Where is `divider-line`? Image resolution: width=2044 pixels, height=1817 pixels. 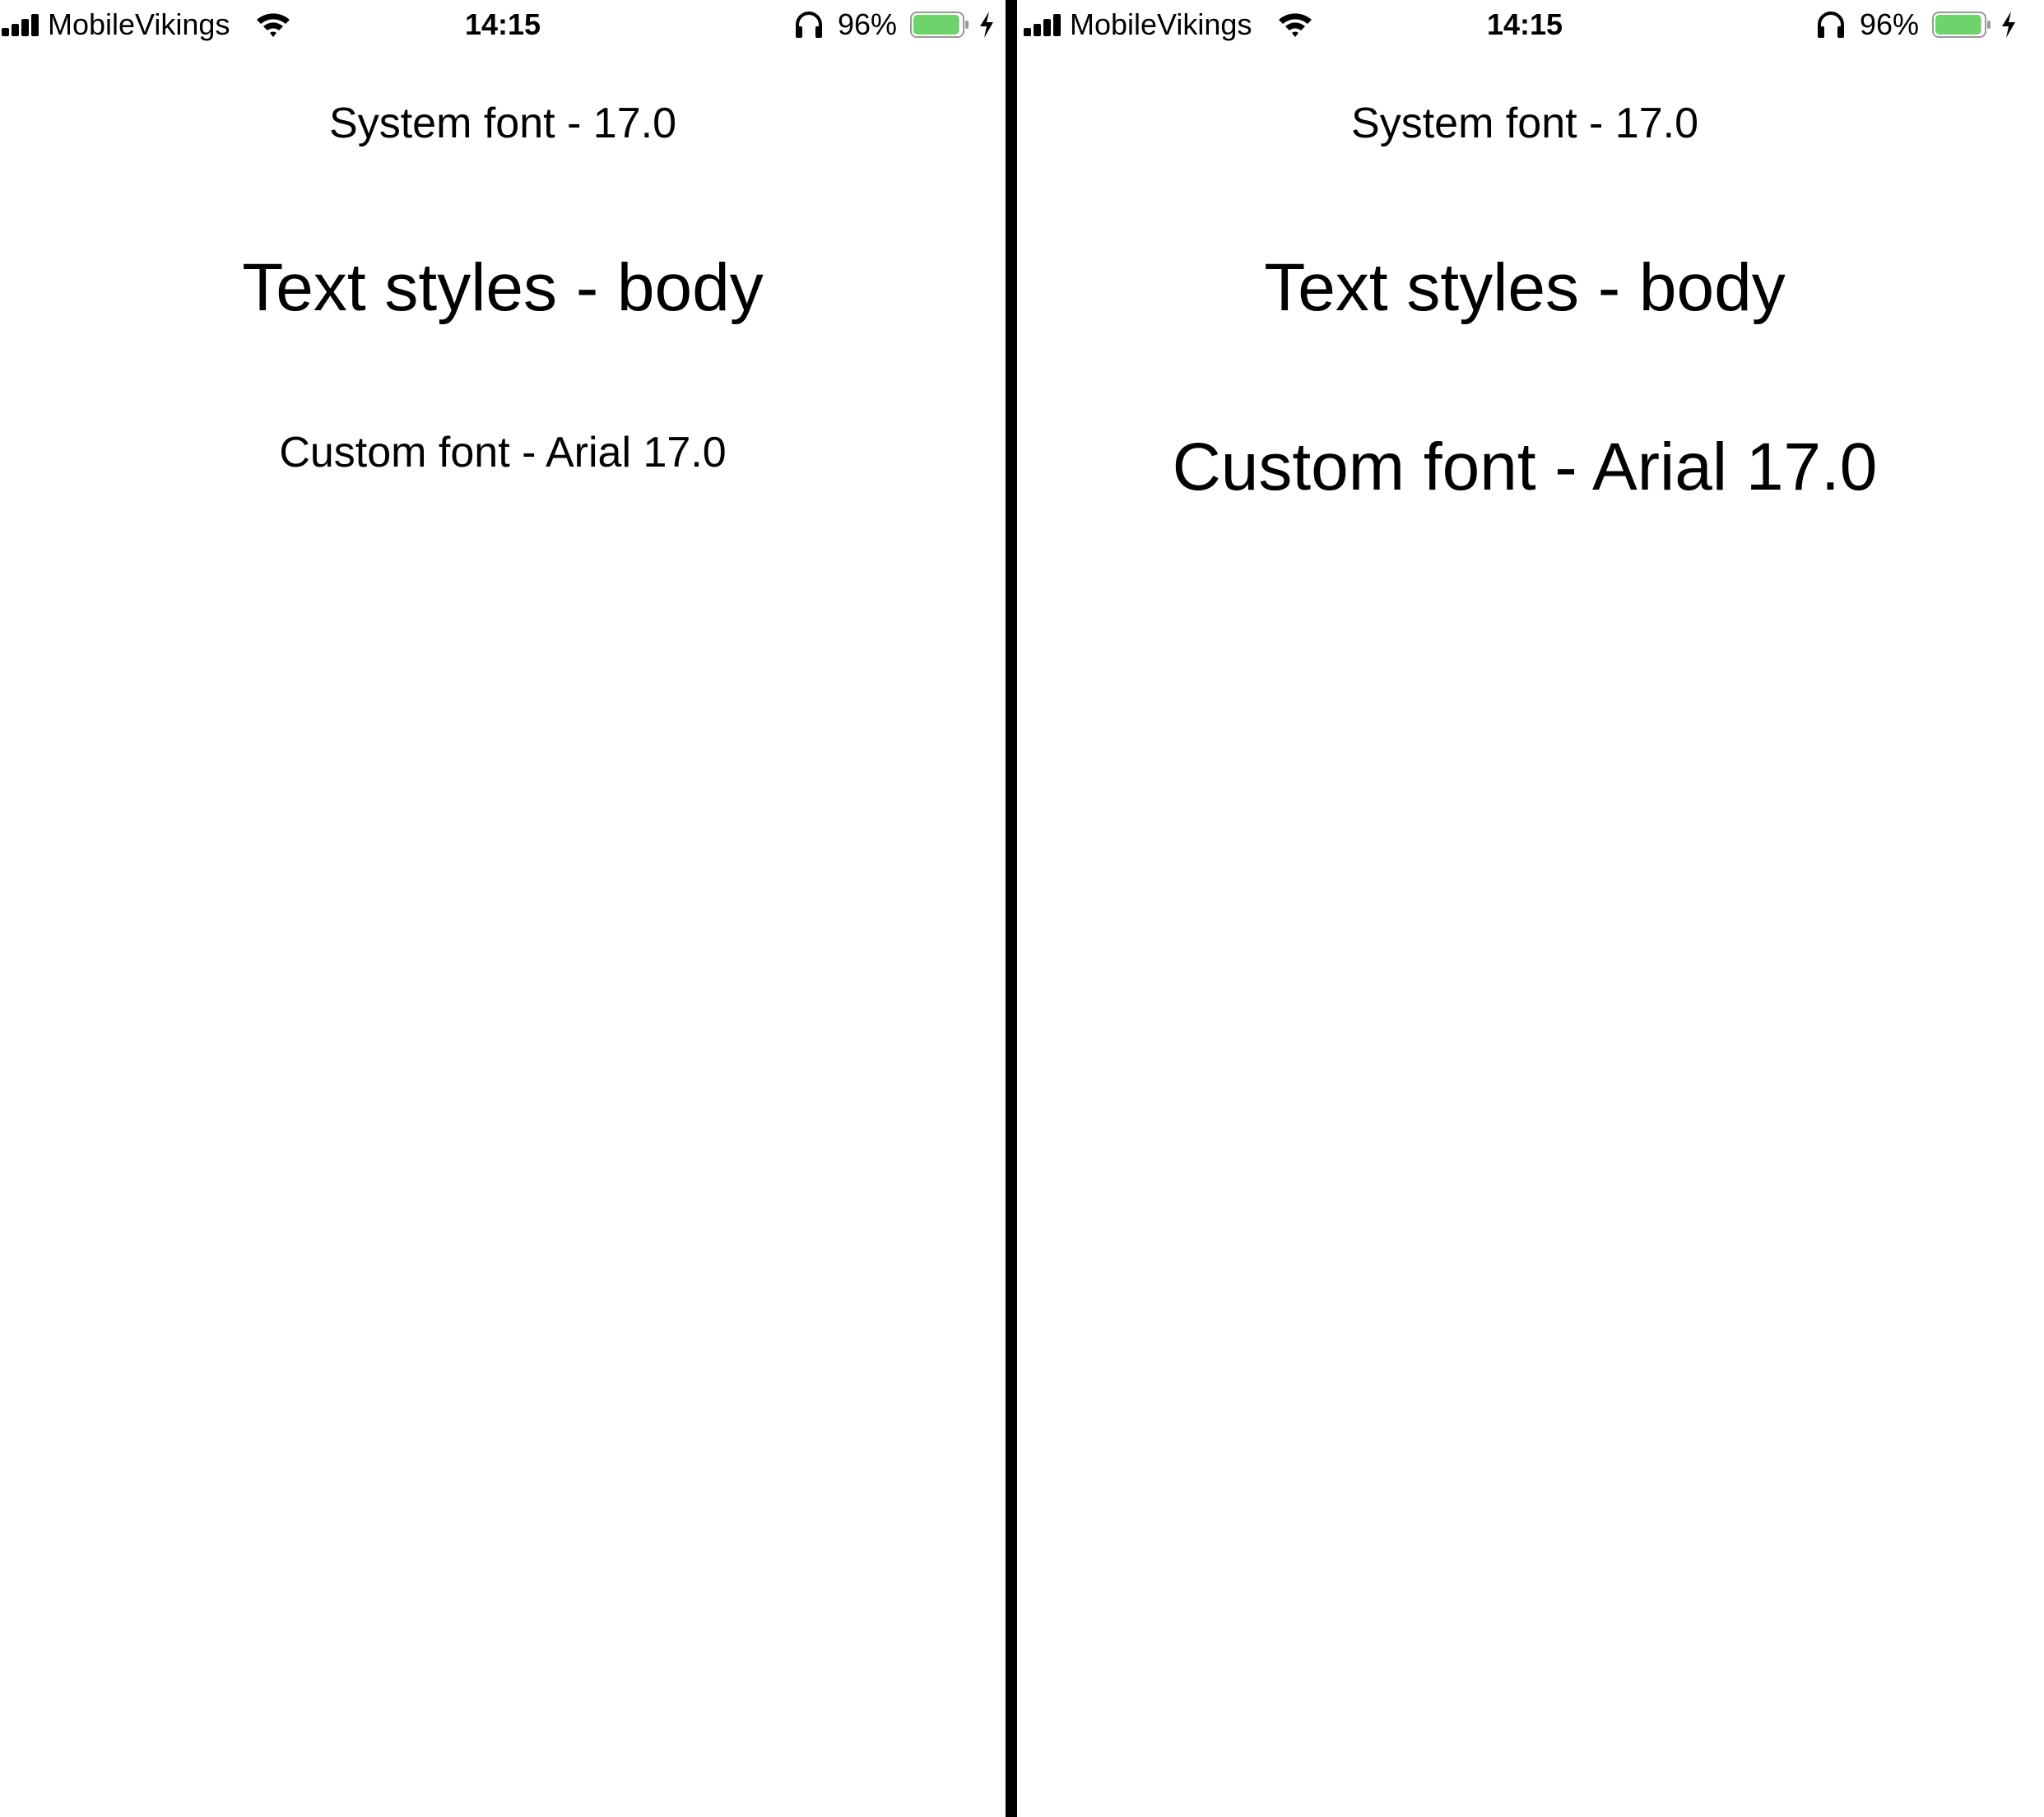
divider-line is located at coordinates (1012, 908).